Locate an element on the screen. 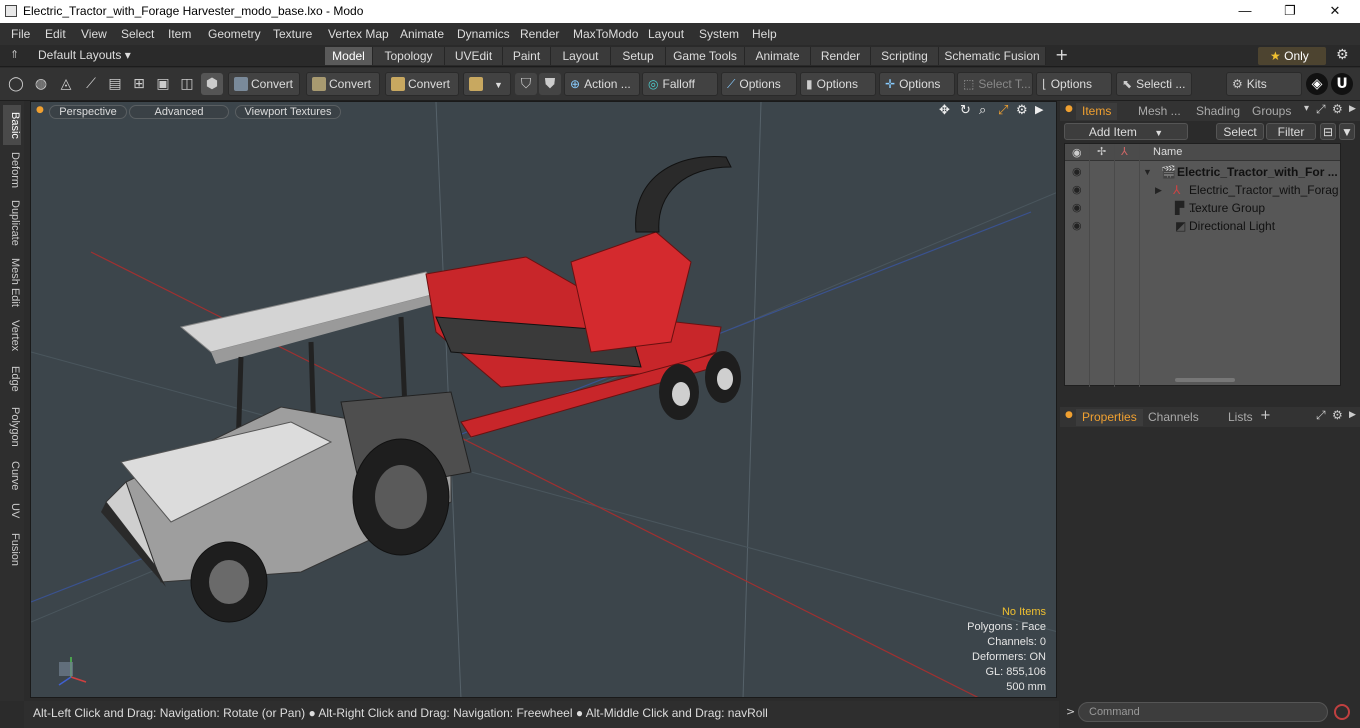 Image resolution: width=1360 pixels, height=728 pixels. kits-button: ⚙ Kits is located at coordinates (1264, 84).